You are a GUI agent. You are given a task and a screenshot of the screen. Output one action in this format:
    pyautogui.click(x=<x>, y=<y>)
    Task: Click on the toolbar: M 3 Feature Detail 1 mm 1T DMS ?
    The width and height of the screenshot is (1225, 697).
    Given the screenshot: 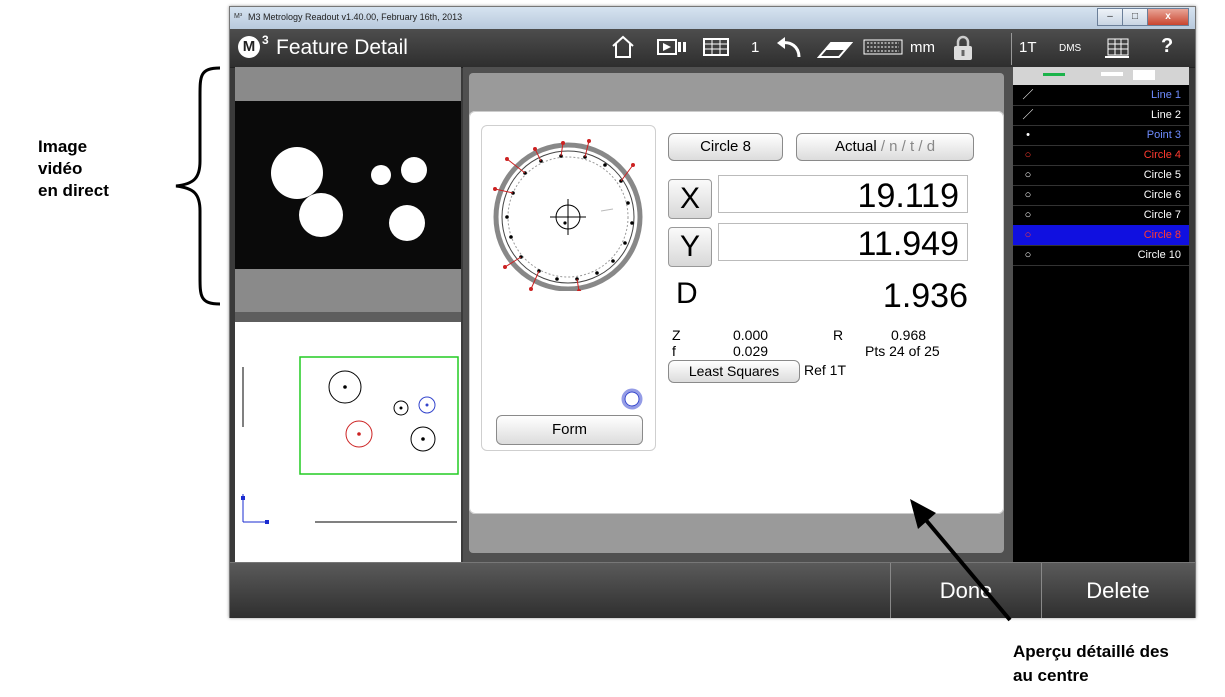 What is the action you would take?
    pyautogui.click(x=712, y=48)
    